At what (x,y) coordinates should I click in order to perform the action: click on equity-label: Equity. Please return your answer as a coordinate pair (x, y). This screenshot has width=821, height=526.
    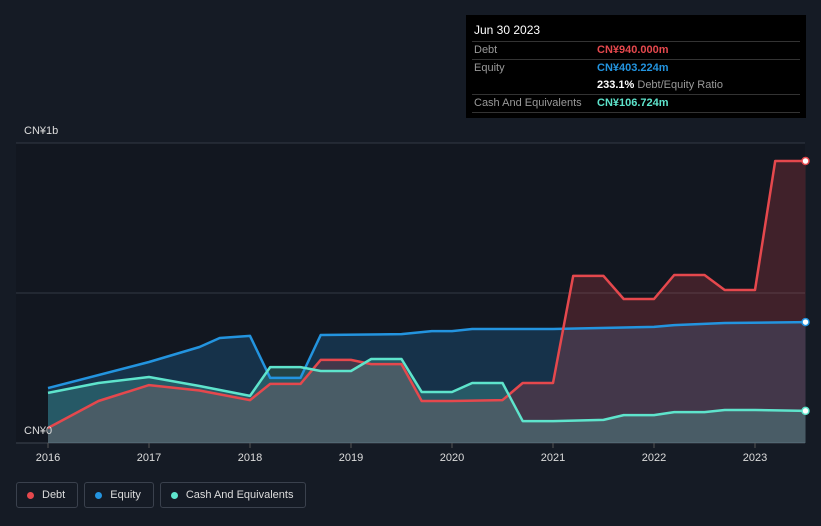
    Looking at the image, I should click on (489, 68).